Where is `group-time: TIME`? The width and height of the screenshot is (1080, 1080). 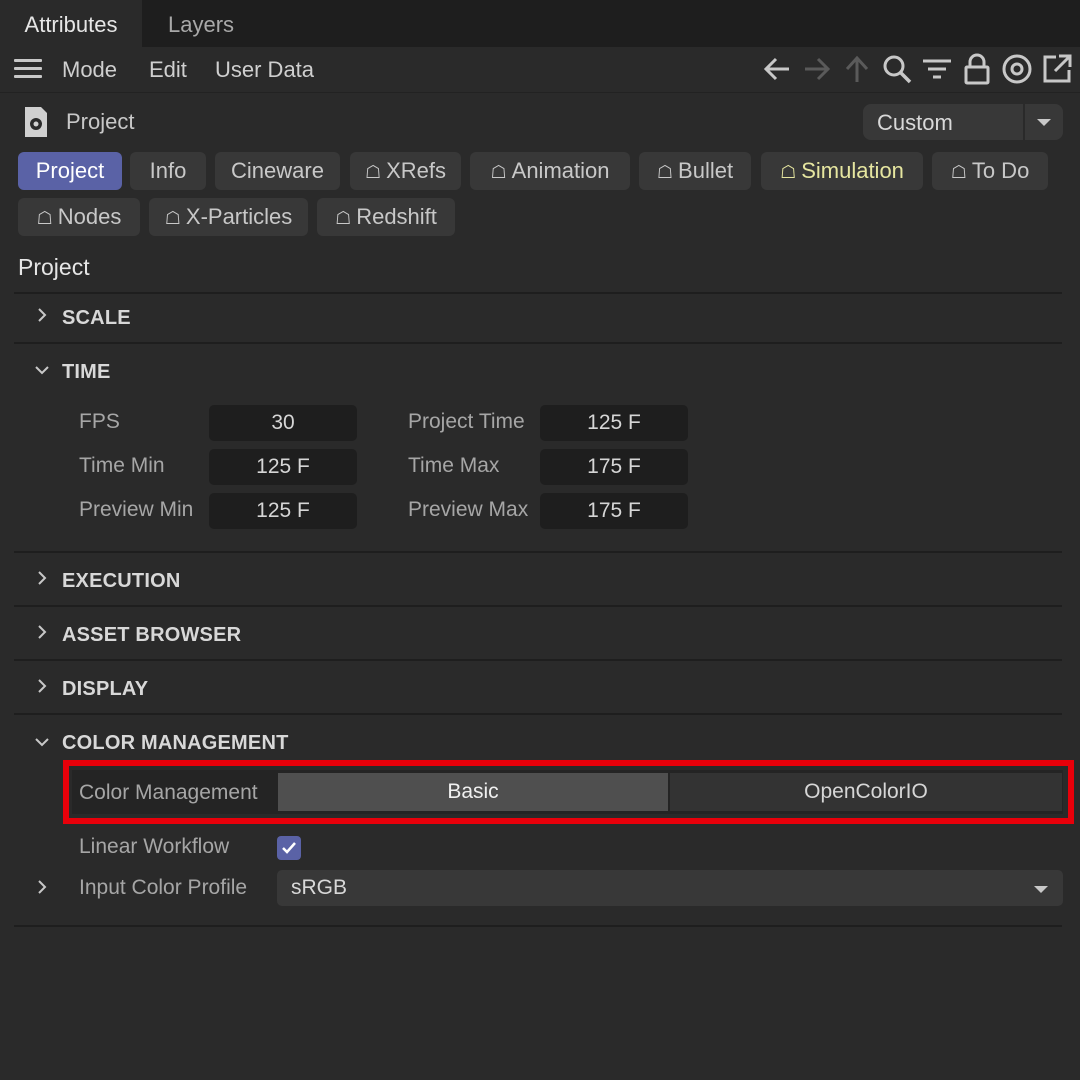 group-time: TIME is located at coordinates (86, 372).